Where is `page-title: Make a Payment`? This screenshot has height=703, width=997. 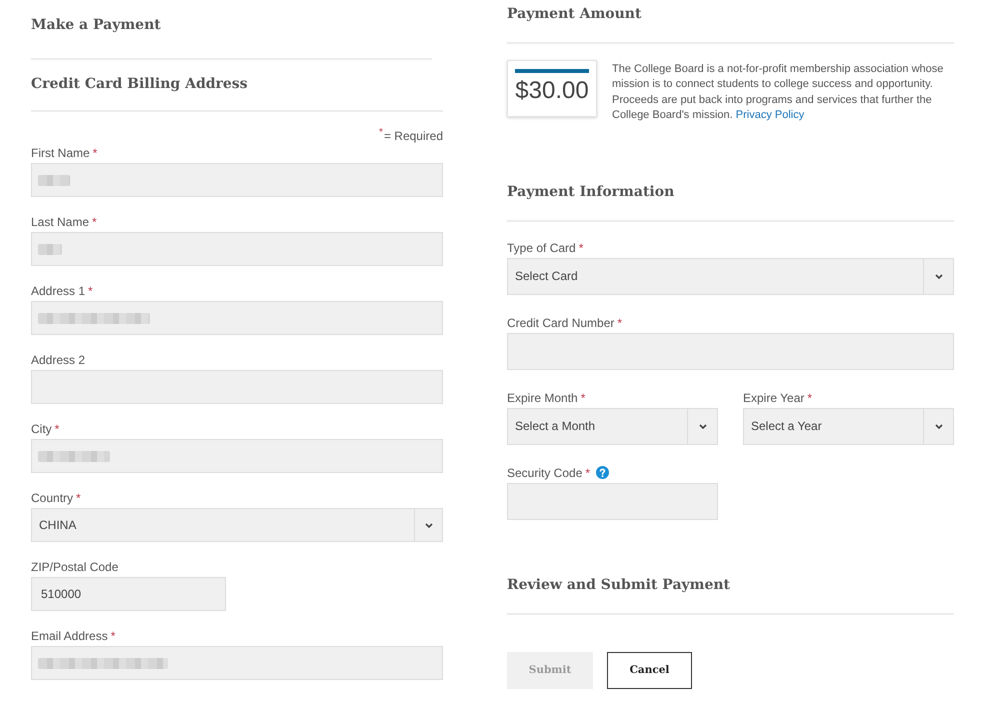
page-title: Make a Payment is located at coordinates (96, 25).